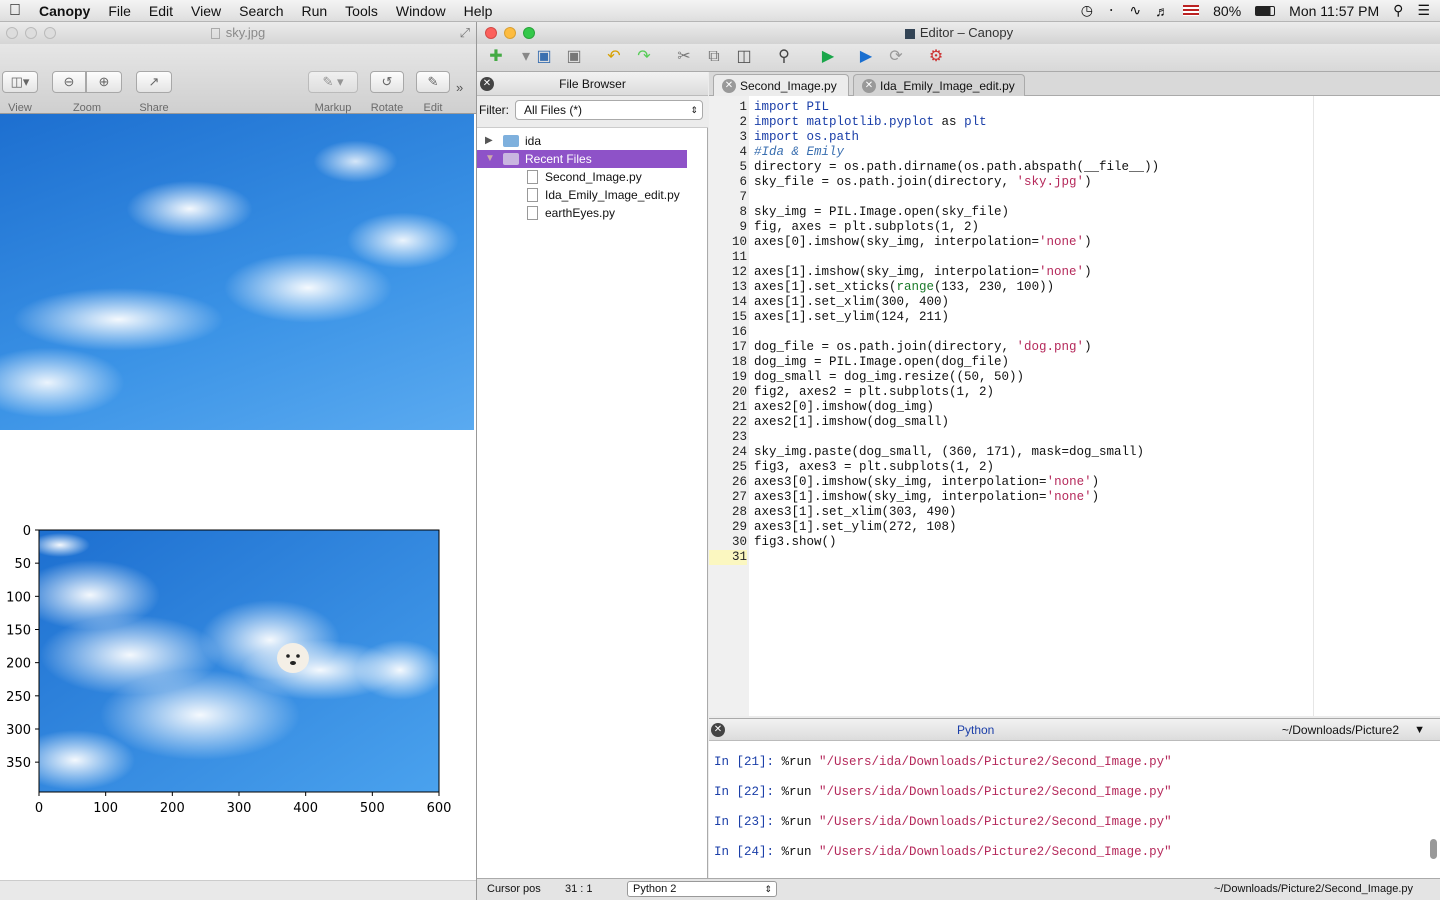  I want to click on code-line: fig3, axes3 = plt.subplots(1, 2), so click(874, 467).